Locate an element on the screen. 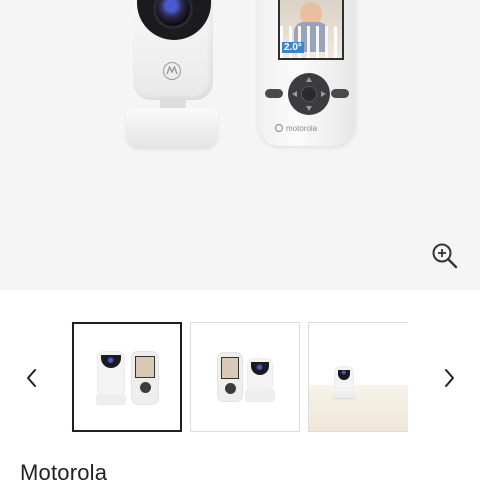 This screenshot has height=486, width=480. chevron-left-icon is located at coordinates (31, 378).